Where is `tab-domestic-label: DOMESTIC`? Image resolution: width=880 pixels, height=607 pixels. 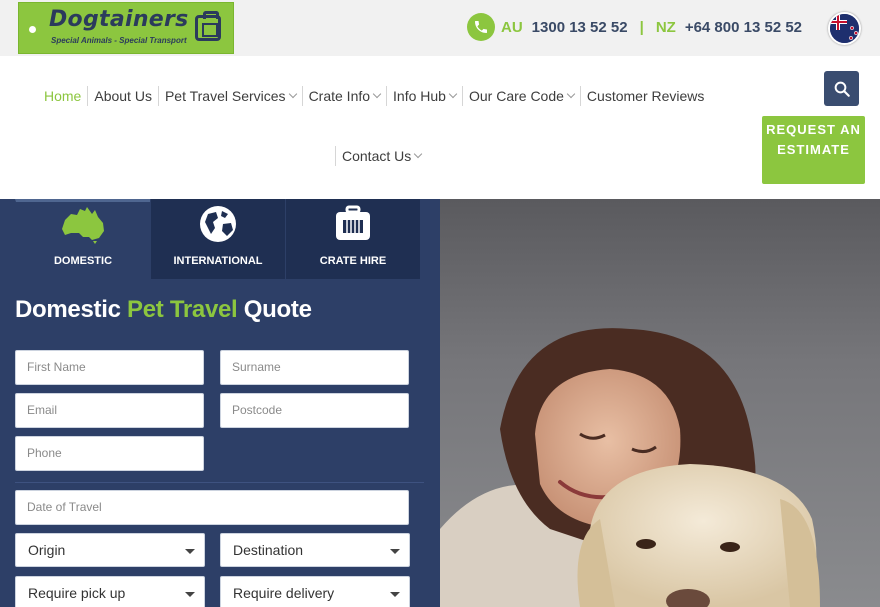
tab-domestic-label: DOMESTIC is located at coordinates (83, 261).